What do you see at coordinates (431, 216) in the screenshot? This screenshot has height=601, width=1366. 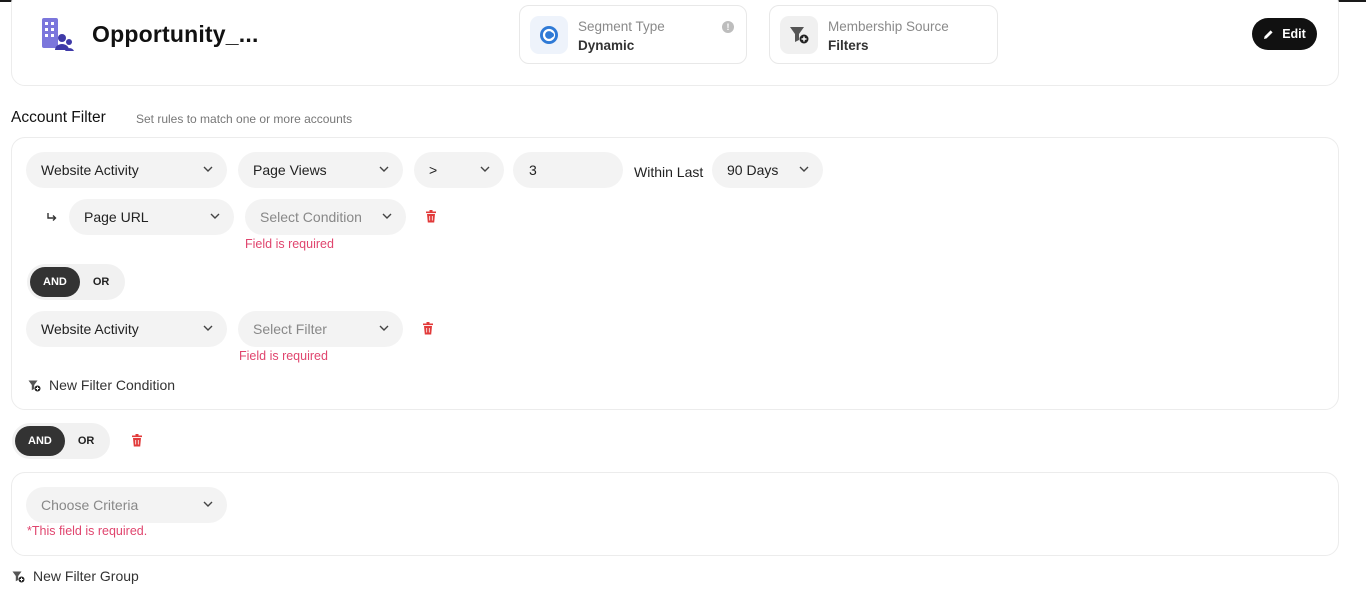 I see `delete-sub-condition-trash-icon` at bounding box center [431, 216].